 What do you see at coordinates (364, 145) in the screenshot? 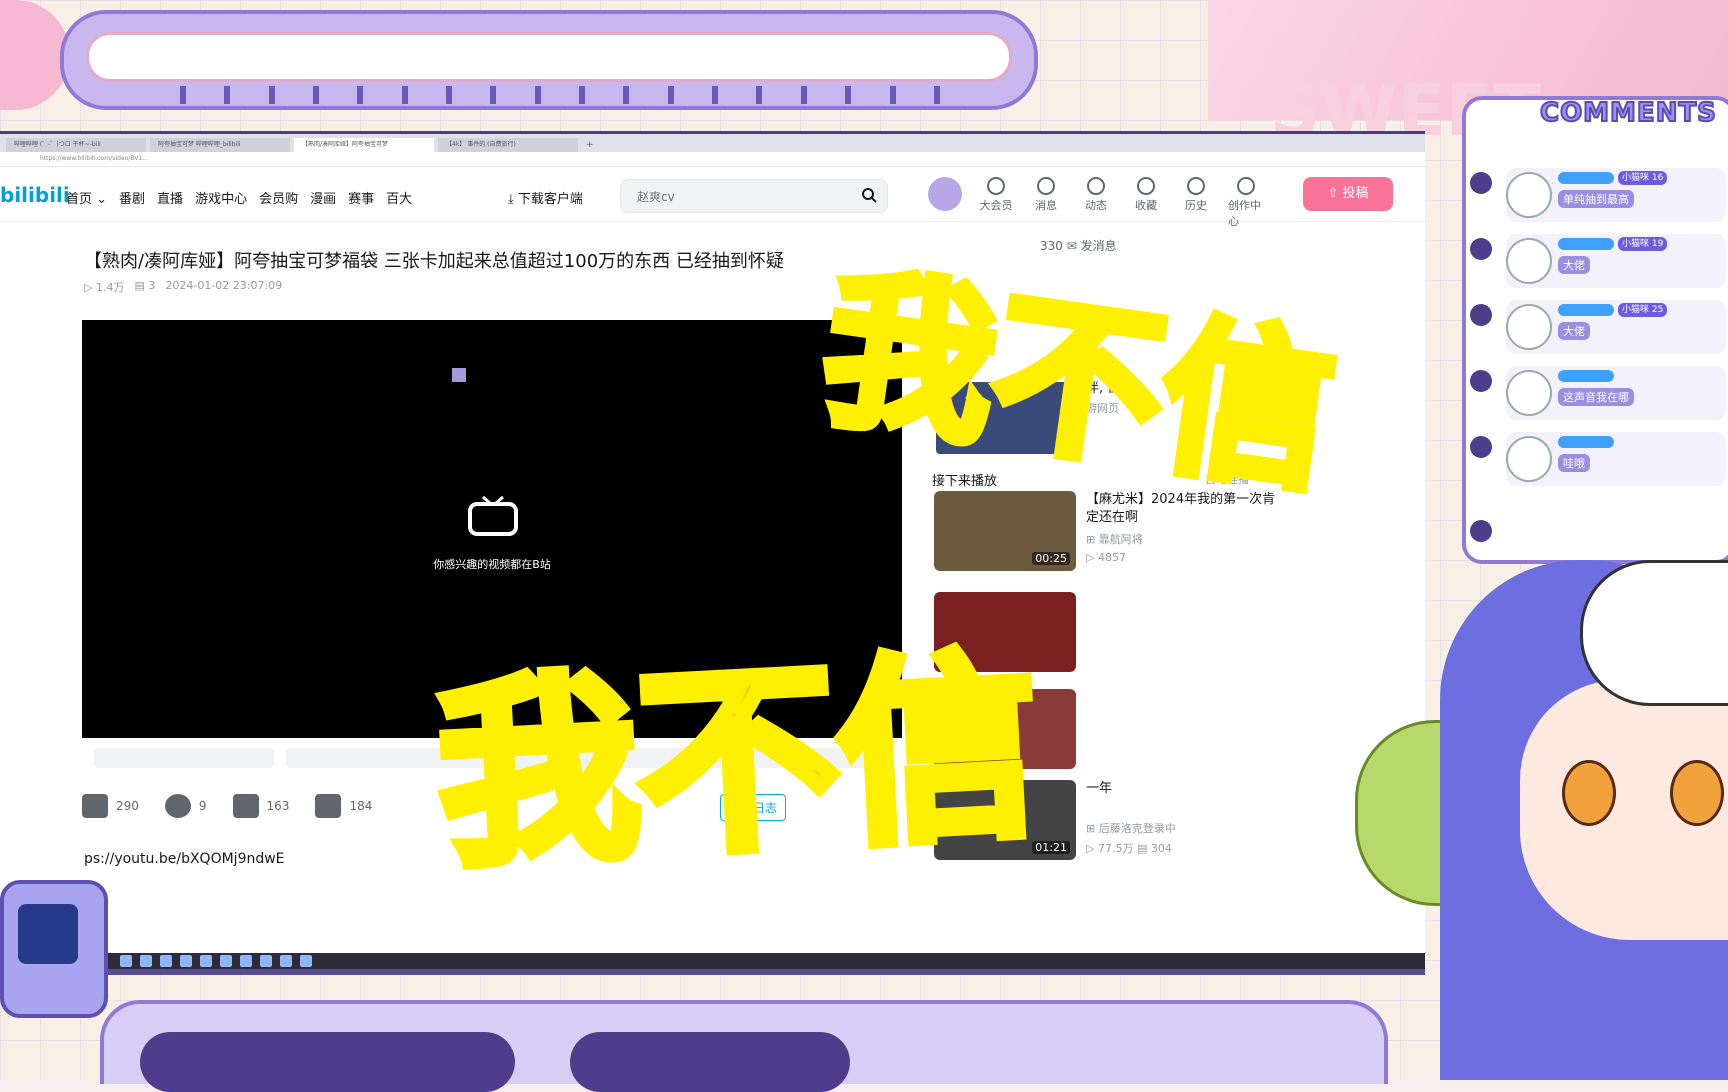
I see `browser-tab-active: 【熟肉/凑阿库娅】阿夸抽宝可梦` at bounding box center [364, 145].